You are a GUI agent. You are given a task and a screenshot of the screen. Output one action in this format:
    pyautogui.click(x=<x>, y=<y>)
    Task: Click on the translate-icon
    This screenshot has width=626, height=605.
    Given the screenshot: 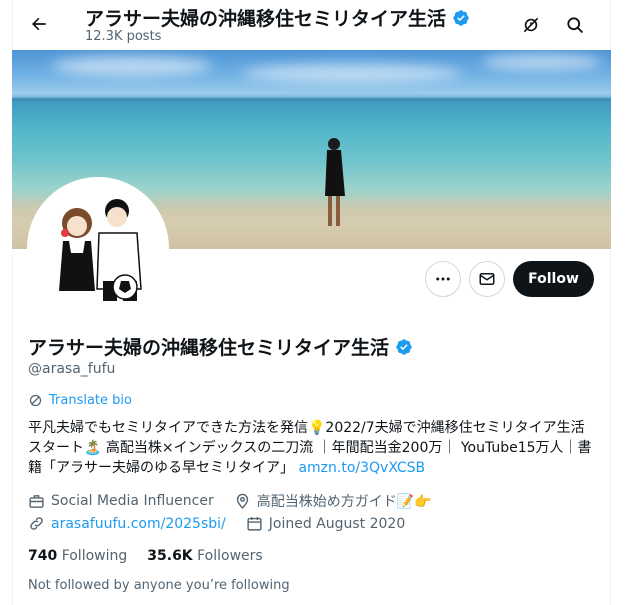 What is the action you would take?
    pyautogui.click(x=35, y=400)
    